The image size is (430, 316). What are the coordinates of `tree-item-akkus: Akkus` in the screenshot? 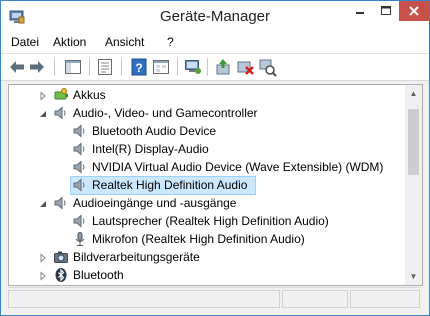 It's located at (207, 95).